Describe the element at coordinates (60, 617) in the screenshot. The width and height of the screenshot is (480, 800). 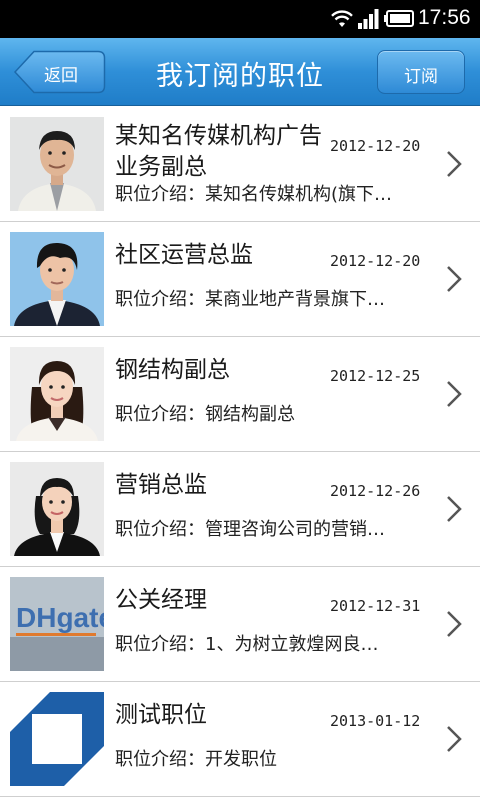
I see `dhgate-logo-text: DHgate` at that location.